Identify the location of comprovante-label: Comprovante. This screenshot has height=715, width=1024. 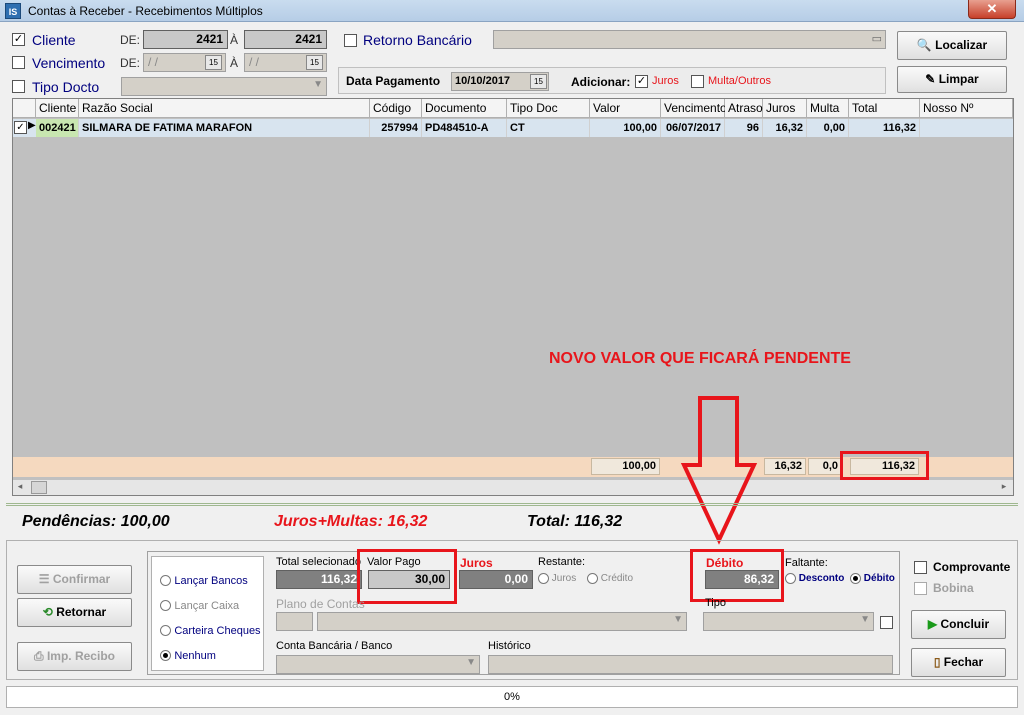
(972, 567).